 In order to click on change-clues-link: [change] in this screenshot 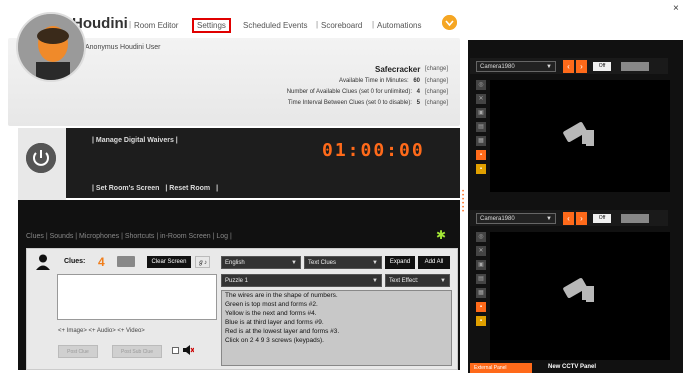, I will do `click(436, 92)`.